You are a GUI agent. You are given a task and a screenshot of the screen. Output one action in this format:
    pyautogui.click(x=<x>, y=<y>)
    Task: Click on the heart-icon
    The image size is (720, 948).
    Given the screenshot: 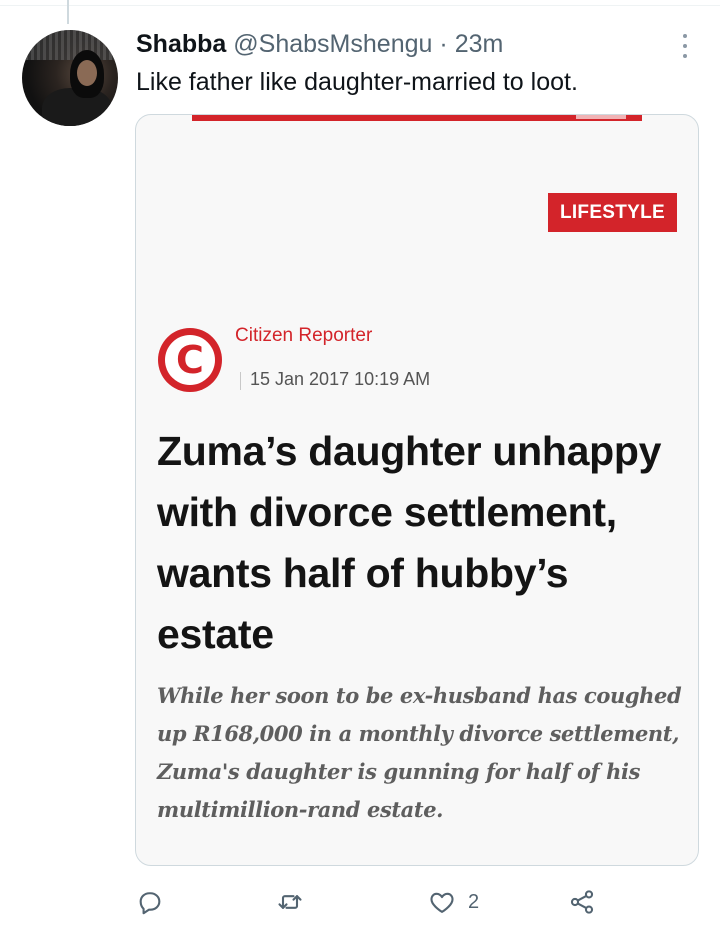 What is the action you would take?
    pyautogui.click(x=442, y=902)
    